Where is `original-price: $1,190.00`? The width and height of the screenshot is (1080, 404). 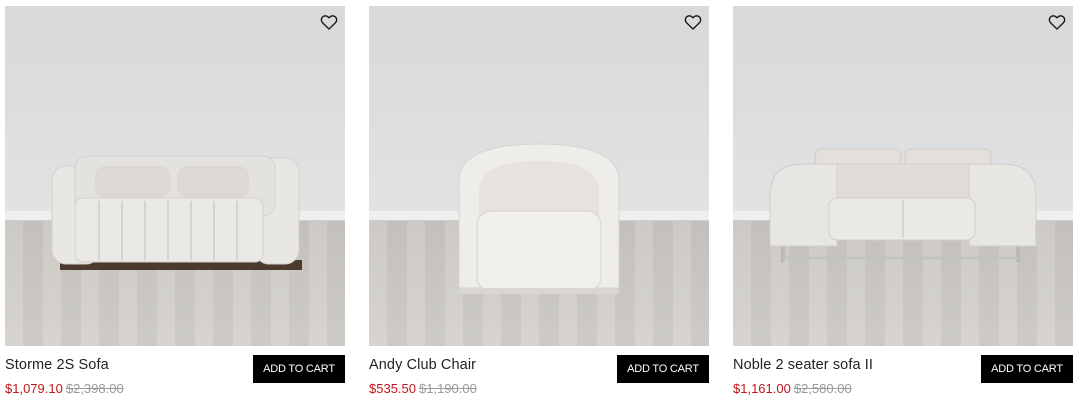 original-price: $1,190.00 is located at coordinates (448, 388).